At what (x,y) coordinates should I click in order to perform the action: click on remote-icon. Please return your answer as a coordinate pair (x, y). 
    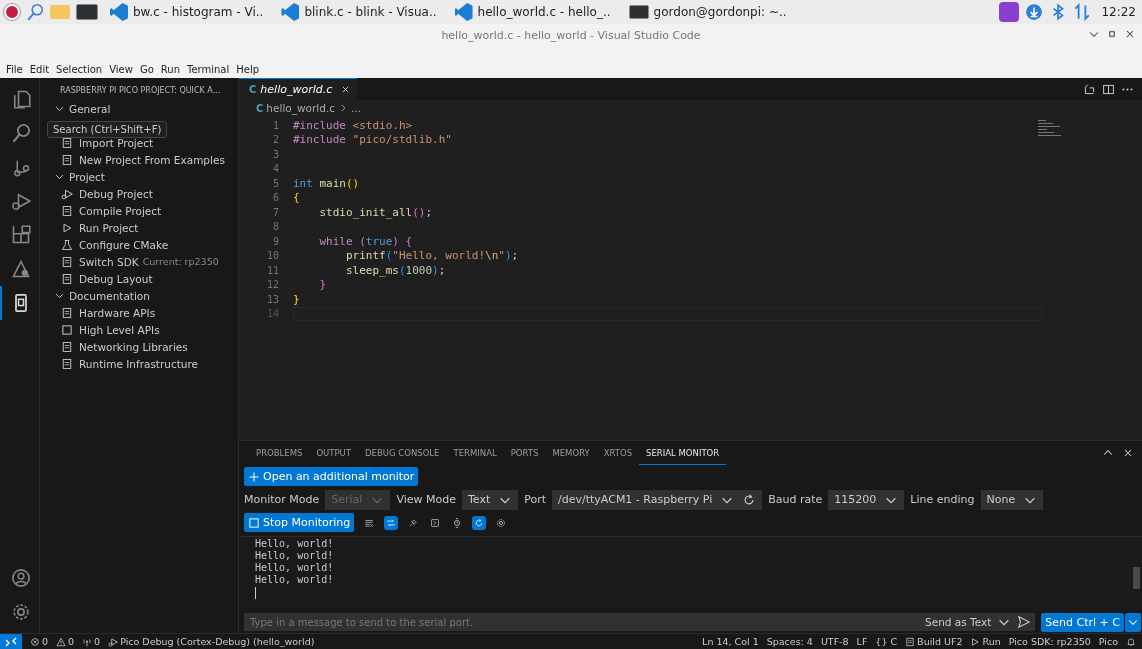
    Looking at the image, I should click on (11, 641).